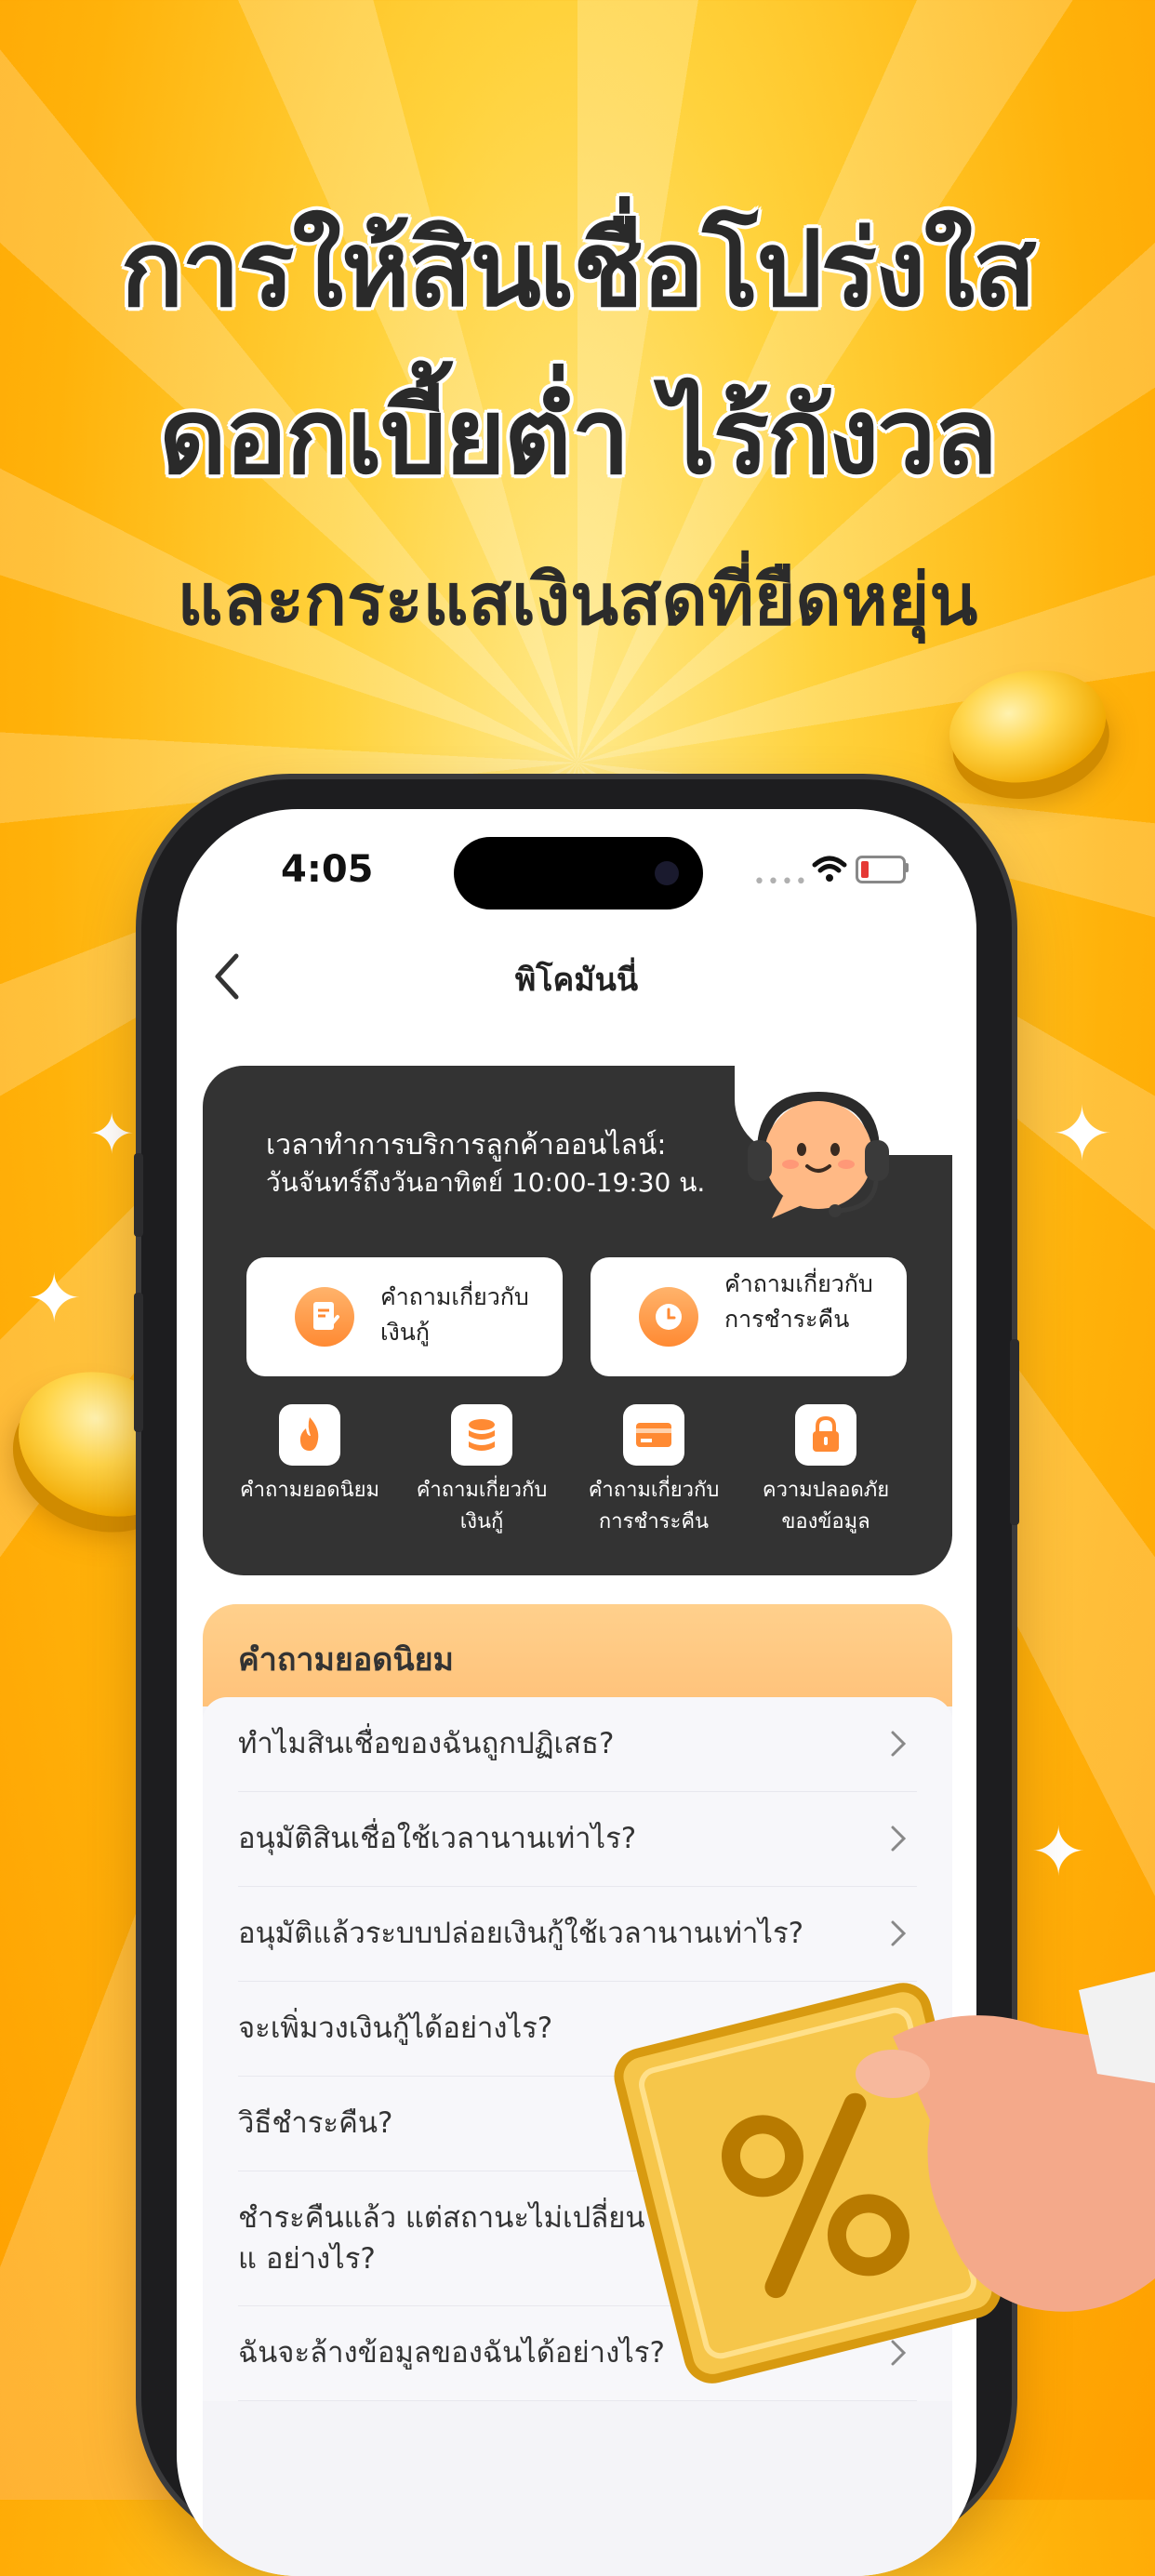 The width and height of the screenshot is (1155, 2576). What do you see at coordinates (454, 1314) in the screenshot?
I see `quick-button-label: คำถามเกี่ยวกับเงินกู้` at bounding box center [454, 1314].